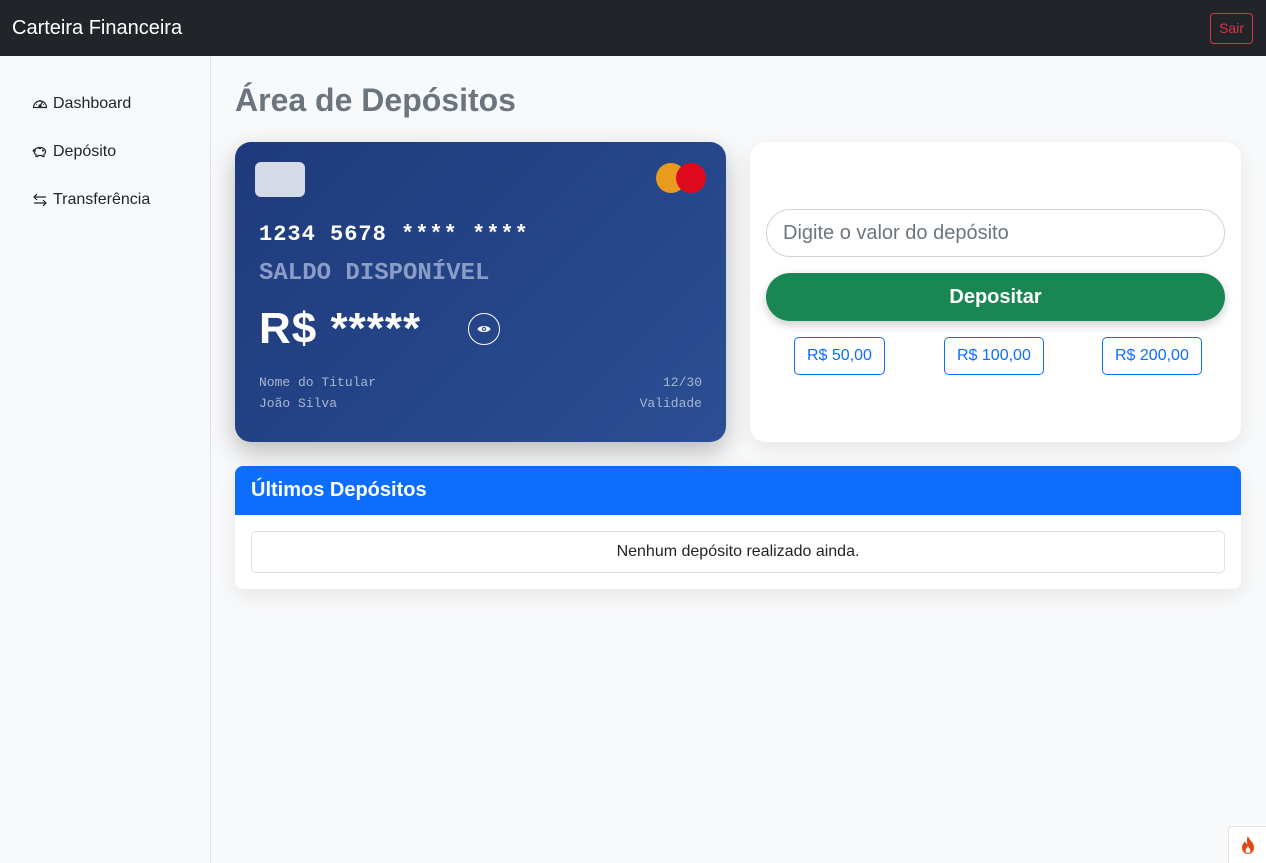  What do you see at coordinates (738, 552) in the screenshot?
I see `history-empty-message: Nenhum depósito realizado ainda.` at bounding box center [738, 552].